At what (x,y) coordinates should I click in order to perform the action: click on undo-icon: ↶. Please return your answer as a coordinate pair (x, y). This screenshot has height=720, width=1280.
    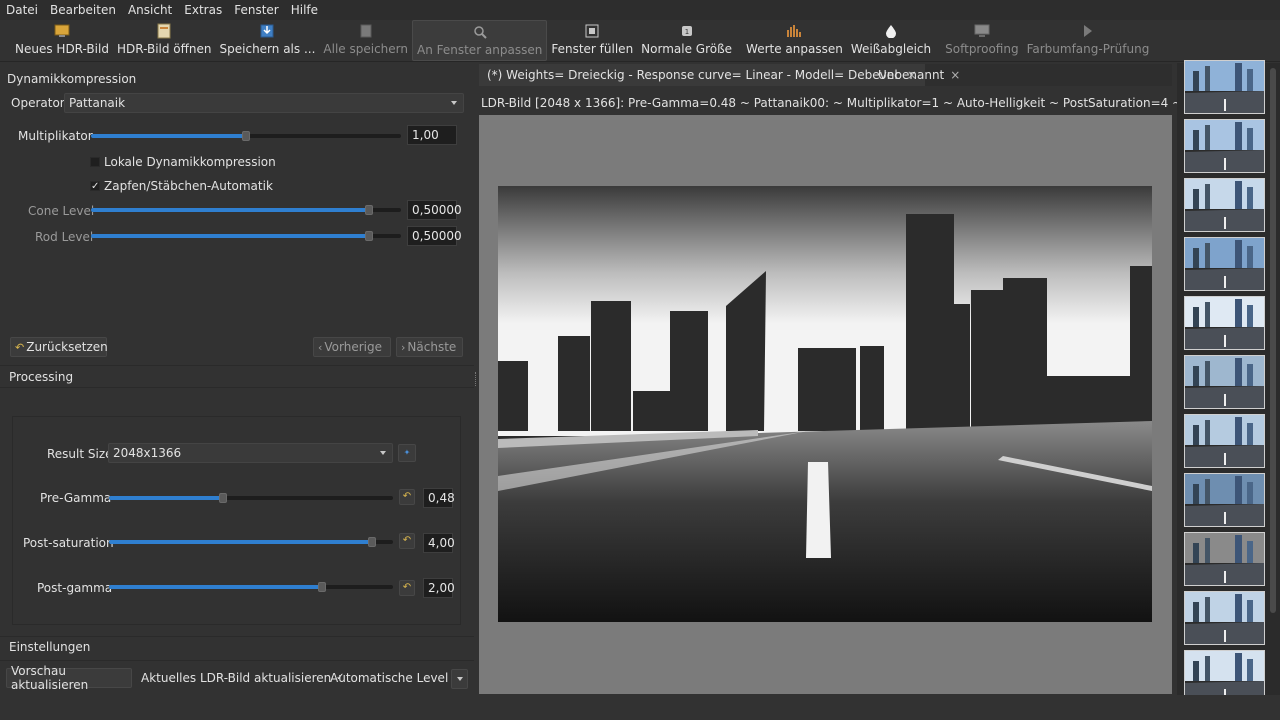
    Looking at the image, I should click on (20, 347).